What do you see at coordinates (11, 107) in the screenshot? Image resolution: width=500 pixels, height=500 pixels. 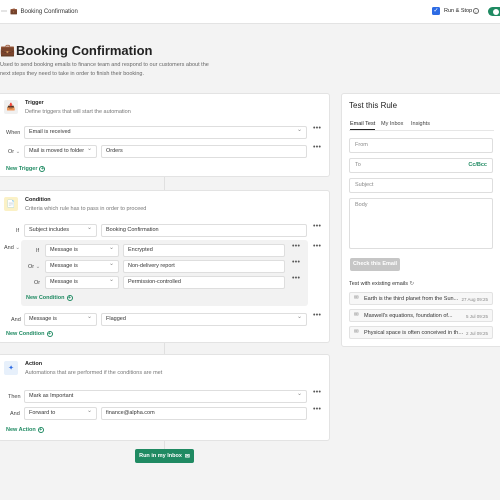 I see `inbox-icon: 📥` at bounding box center [11, 107].